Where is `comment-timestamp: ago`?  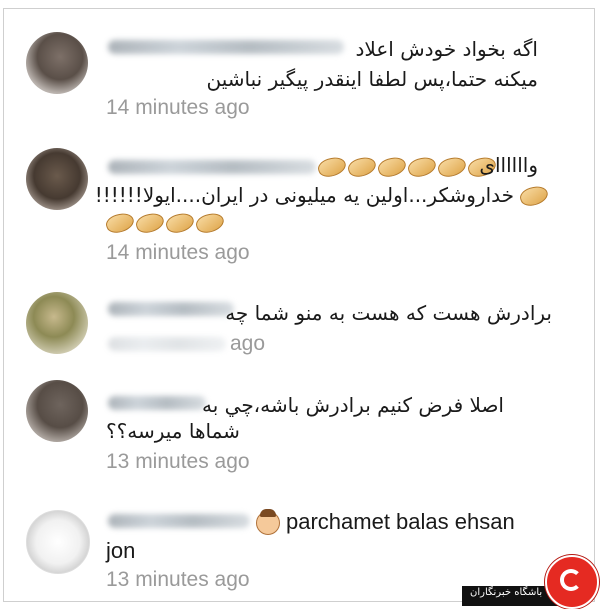
comment-timestamp: ago is located at coordinates (248, 343).